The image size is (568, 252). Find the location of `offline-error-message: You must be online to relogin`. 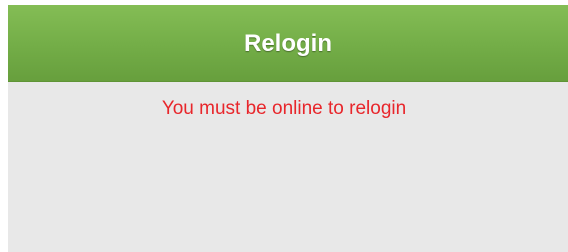

offline-error-message: You must be online to relogin is located at coordinates (284, 108).